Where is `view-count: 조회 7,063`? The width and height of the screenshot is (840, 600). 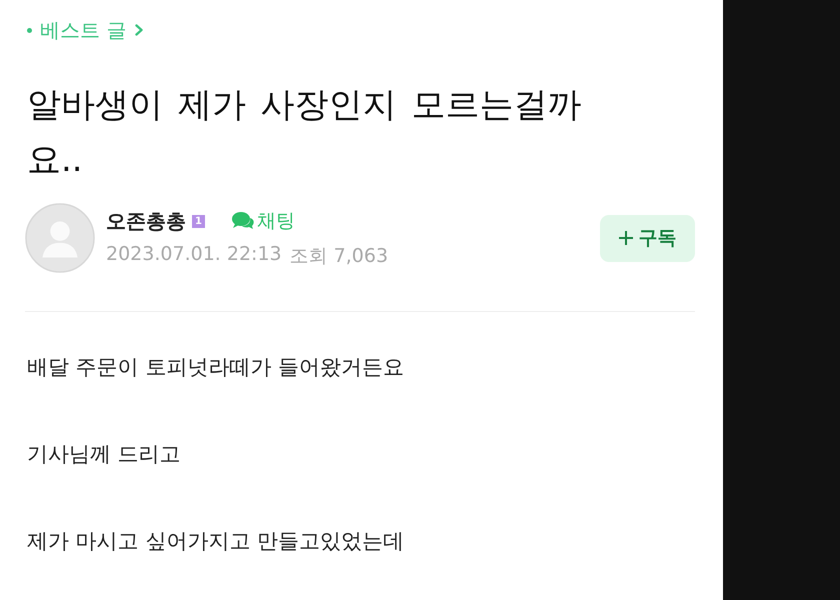 view-count: 조회 7,063 is located at coordinates (339, 256).